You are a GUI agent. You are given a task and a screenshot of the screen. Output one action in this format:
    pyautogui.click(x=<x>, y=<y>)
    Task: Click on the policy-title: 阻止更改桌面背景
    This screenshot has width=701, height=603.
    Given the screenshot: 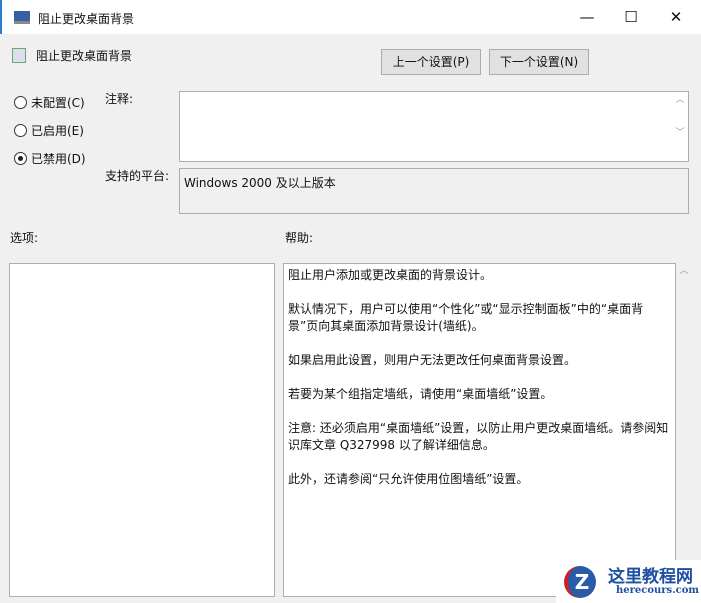 What is the action you would take?
    pyautogui.click(x=84, y=56)
    